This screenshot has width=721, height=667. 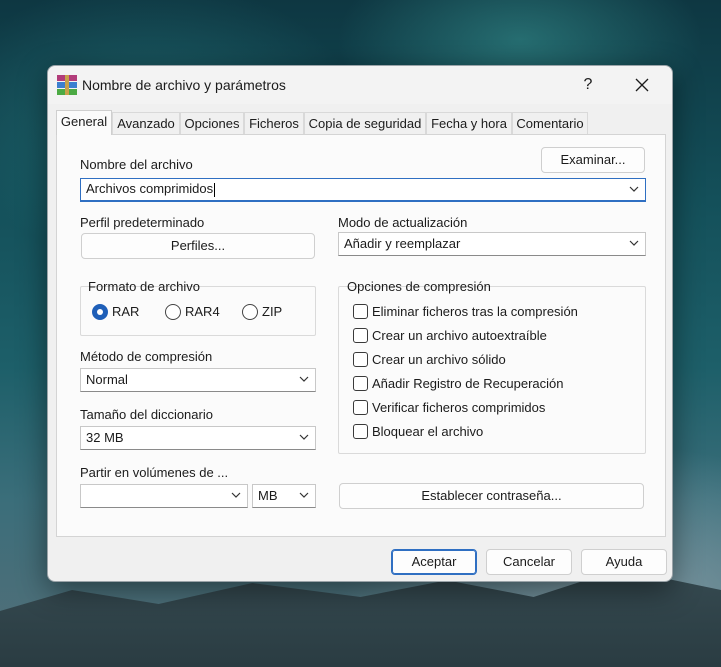 What do you see at coordinates (272, 311) in the screenshot?
I see `radio-zip-label: ZIP` at bounding box center [272, 311].